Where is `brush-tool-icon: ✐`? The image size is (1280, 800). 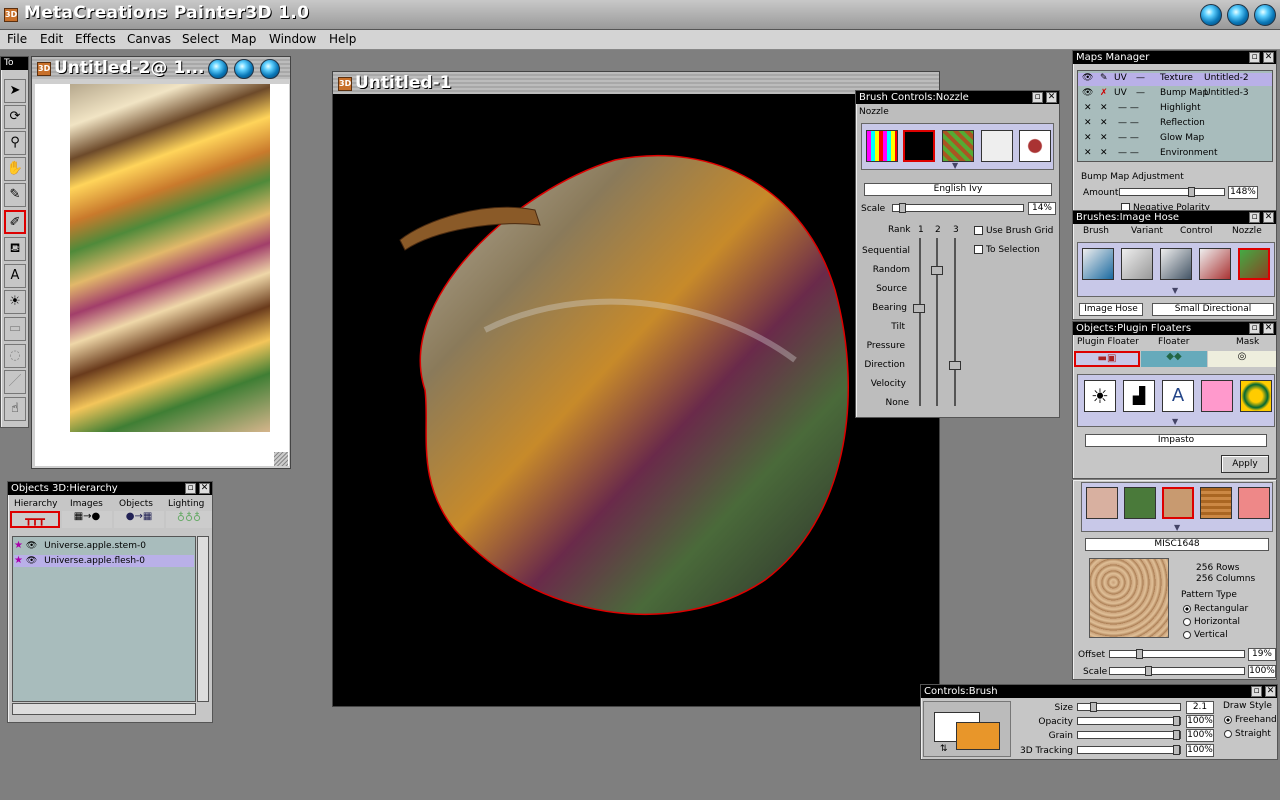 brush-tool-icon: ✐ is located at coordinates (15, 222).